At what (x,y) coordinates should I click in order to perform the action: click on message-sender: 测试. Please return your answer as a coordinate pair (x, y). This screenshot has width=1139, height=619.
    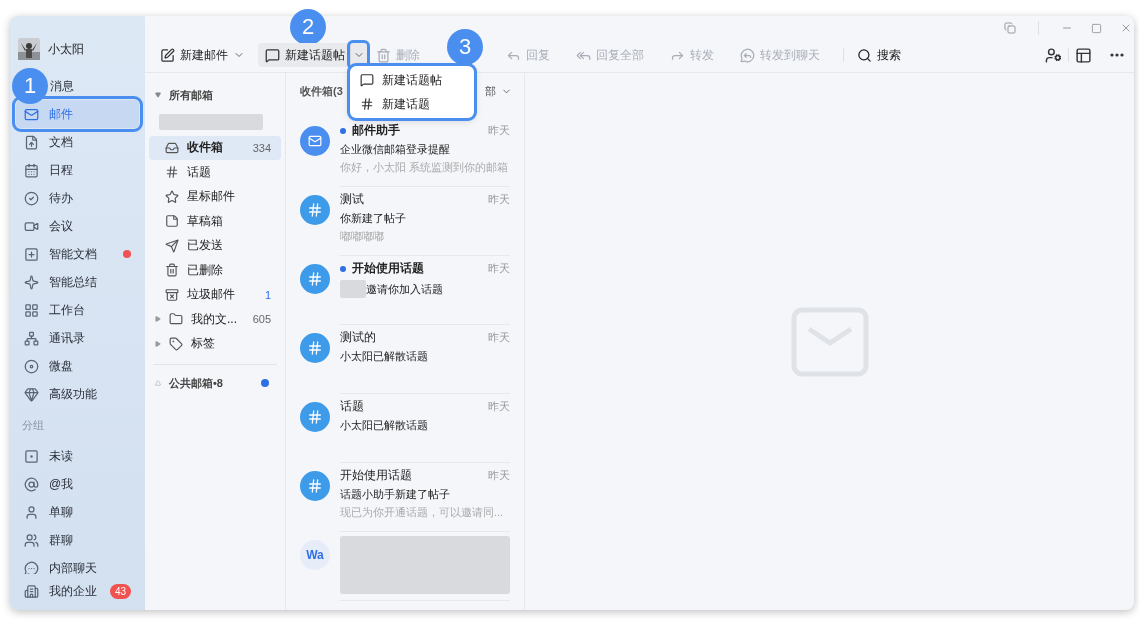
    Looking at the image, I should click on (352, 199).